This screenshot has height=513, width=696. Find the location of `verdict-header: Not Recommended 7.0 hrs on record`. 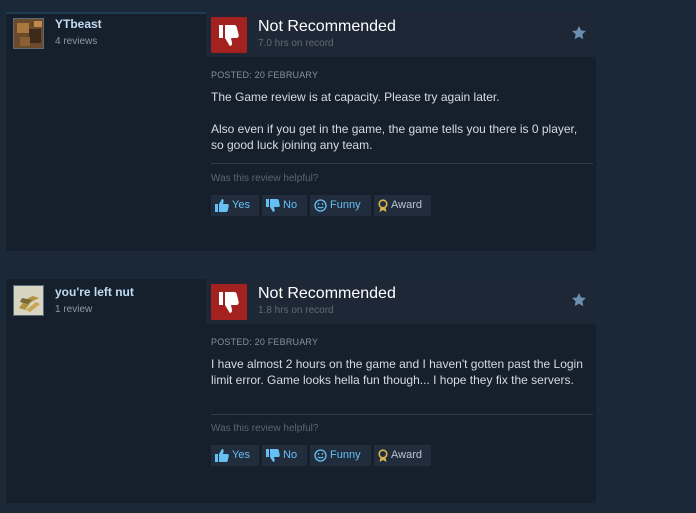

verdict-header: Not Recommended 7.0 hrs on record is located at coordinates (401, 34).